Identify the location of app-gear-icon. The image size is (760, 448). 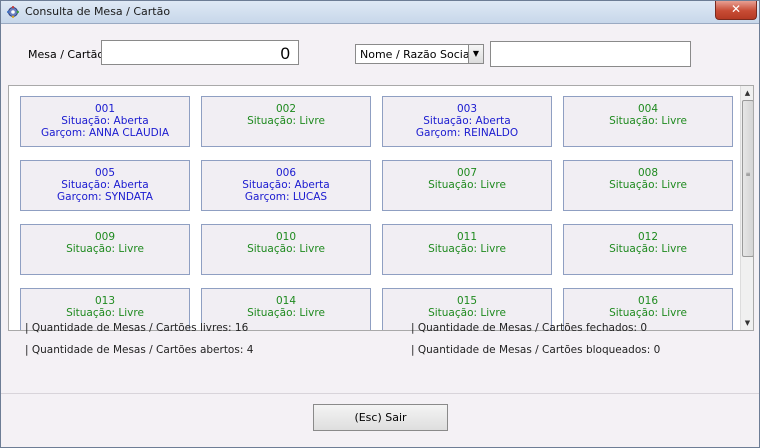
(13, 12).